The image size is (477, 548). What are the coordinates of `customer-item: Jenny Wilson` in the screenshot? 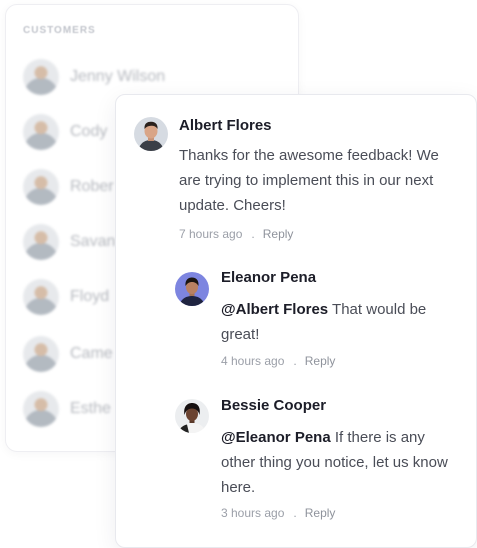 It's located at (153, 77).